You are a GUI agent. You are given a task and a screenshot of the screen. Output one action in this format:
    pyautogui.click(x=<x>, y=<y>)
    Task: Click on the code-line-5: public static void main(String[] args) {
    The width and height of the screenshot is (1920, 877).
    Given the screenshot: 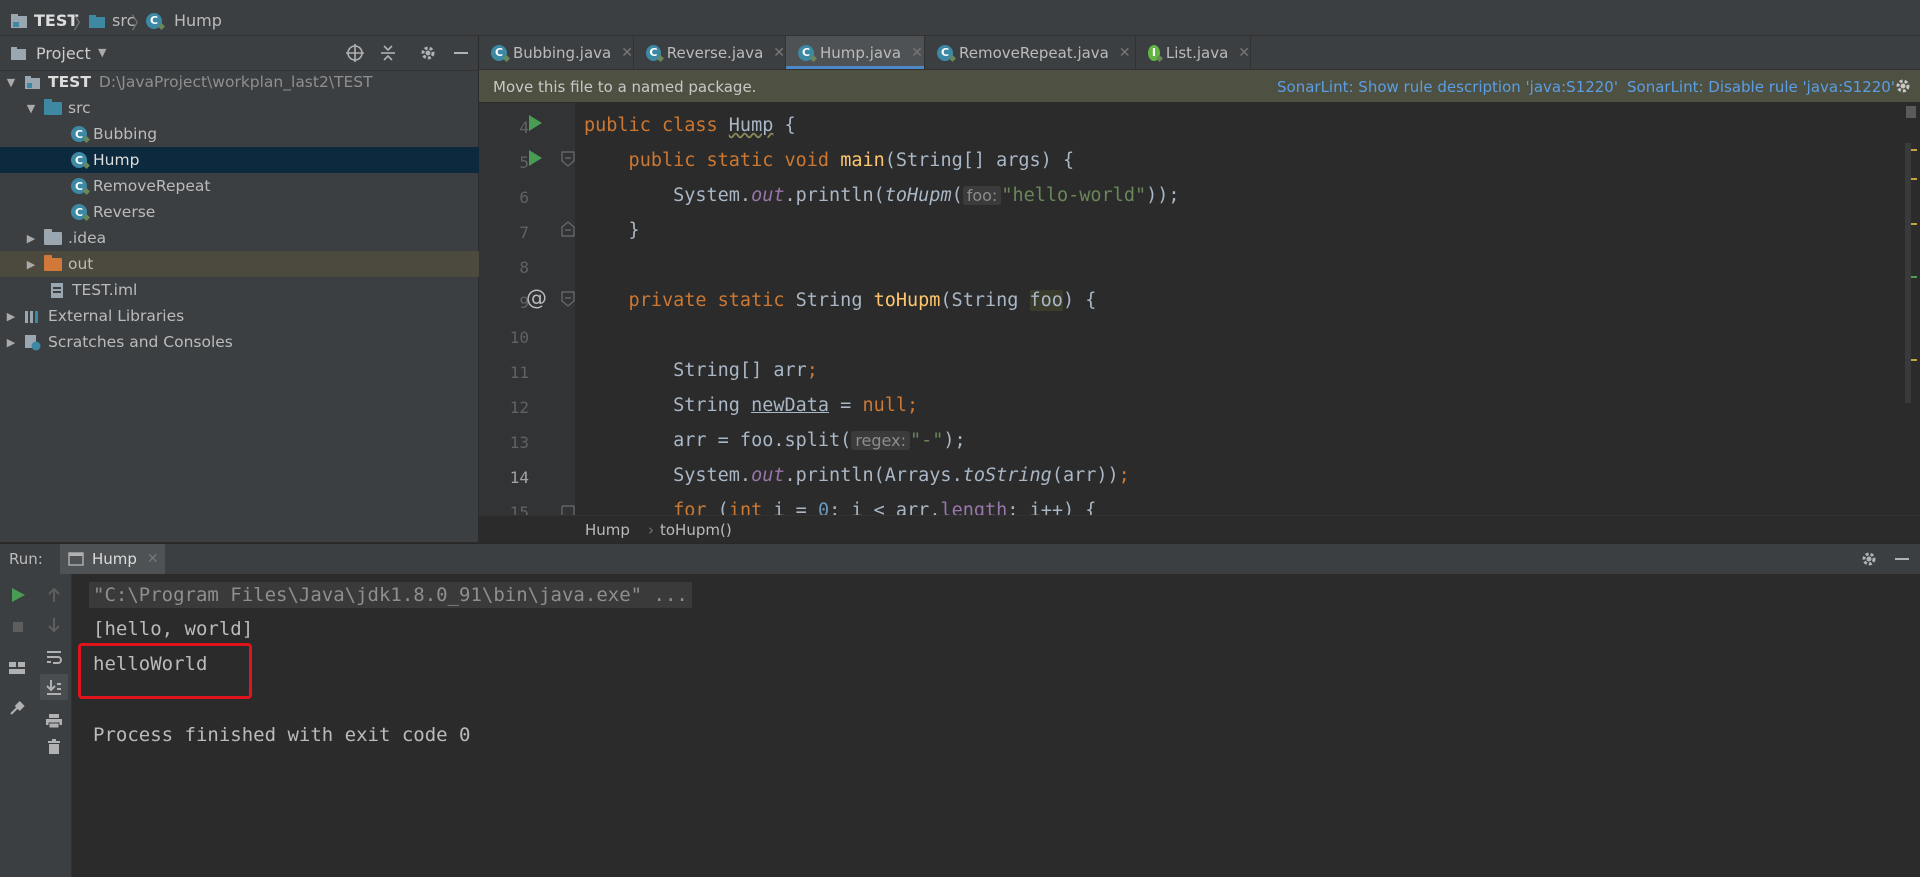 What is the action you would take?
    pyautogui.click(x=829, y=160)
    